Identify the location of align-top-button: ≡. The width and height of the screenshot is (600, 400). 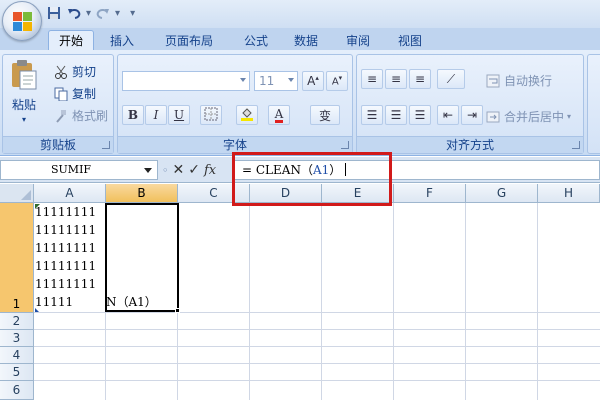
(372, 79).